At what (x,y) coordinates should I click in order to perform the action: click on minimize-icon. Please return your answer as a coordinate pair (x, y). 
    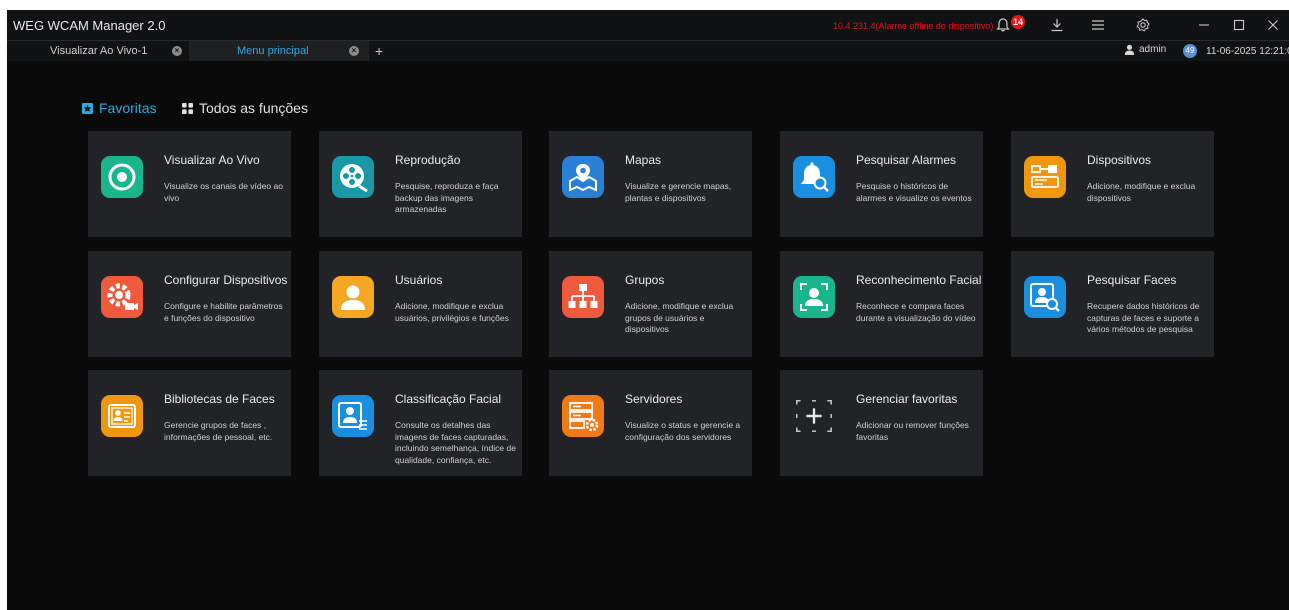
    Looking at the image, I should click on (1204, 25).